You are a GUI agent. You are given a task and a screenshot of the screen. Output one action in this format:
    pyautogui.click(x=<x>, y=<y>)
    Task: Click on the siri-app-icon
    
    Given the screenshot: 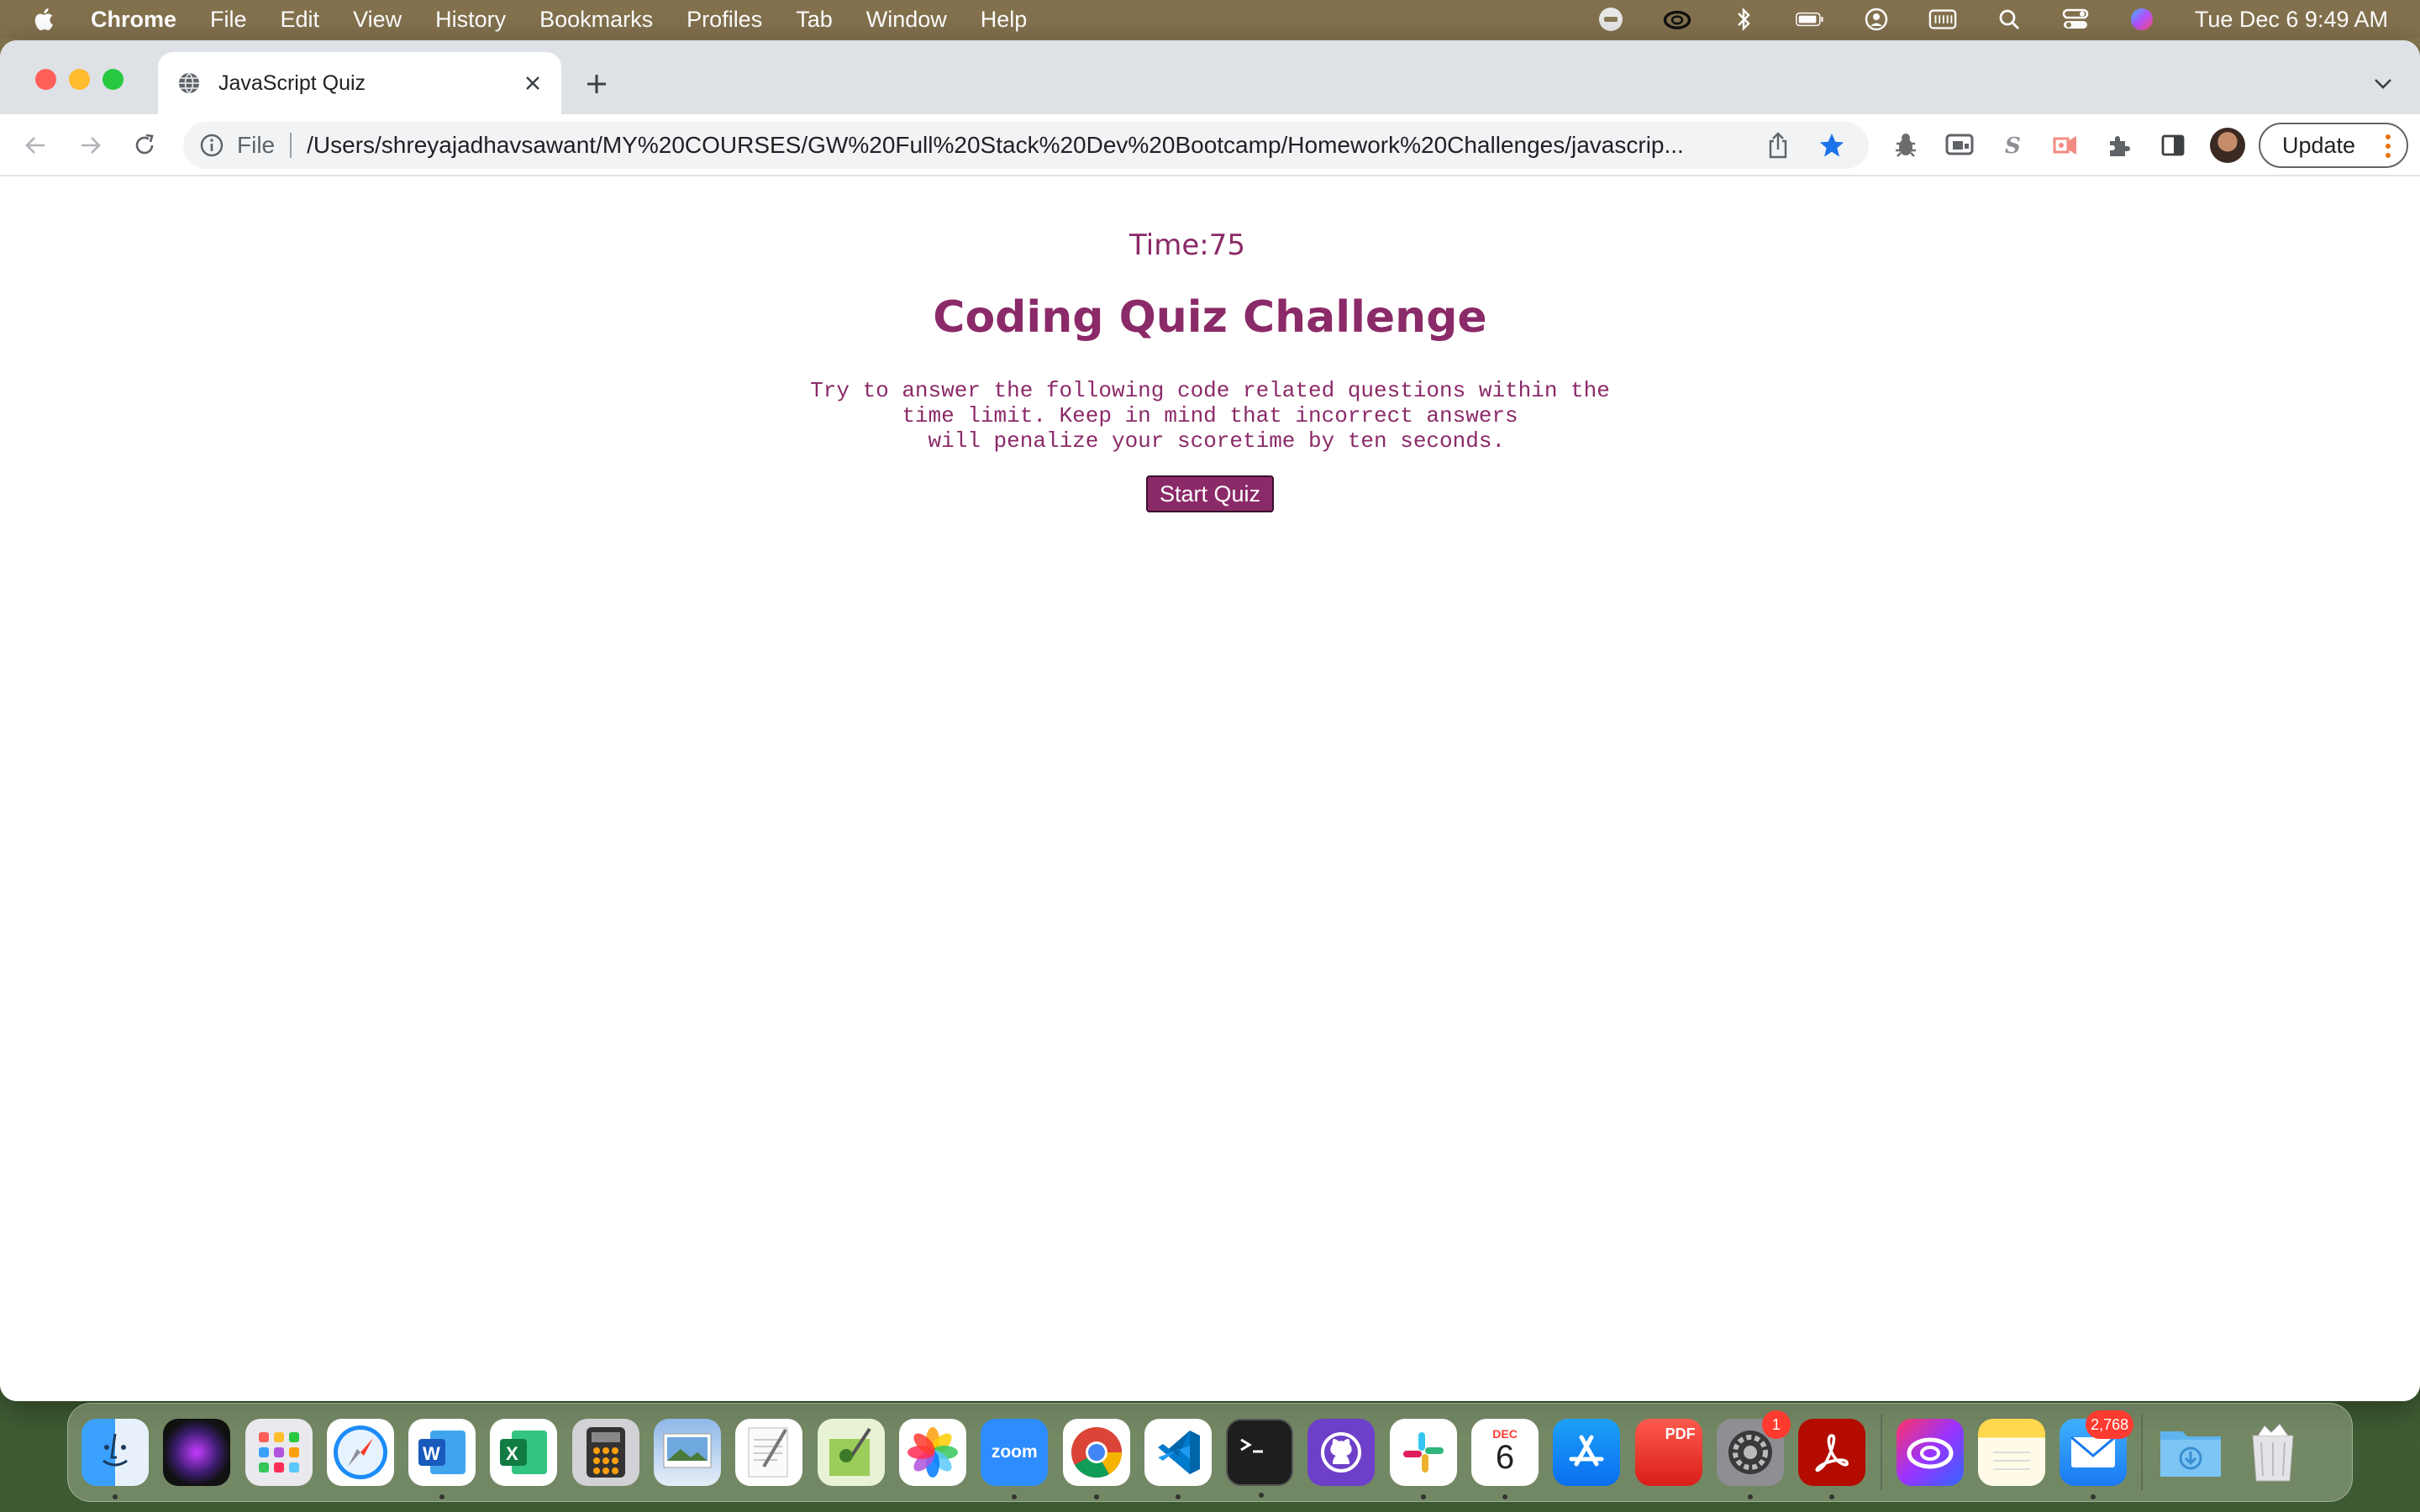 What is the action you would take?
    pyautogui.click(x=197, y=1452)
    